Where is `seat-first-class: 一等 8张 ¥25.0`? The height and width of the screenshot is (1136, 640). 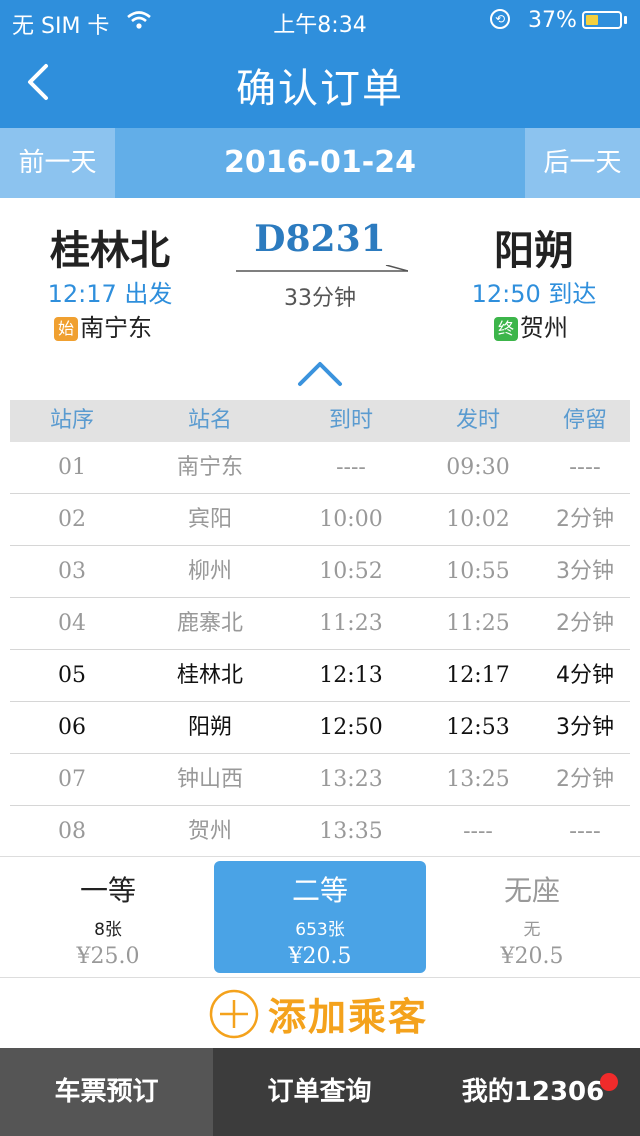
seat-first-class: 一等 8张 ¥25.0 is located at coordinates (108, 917).